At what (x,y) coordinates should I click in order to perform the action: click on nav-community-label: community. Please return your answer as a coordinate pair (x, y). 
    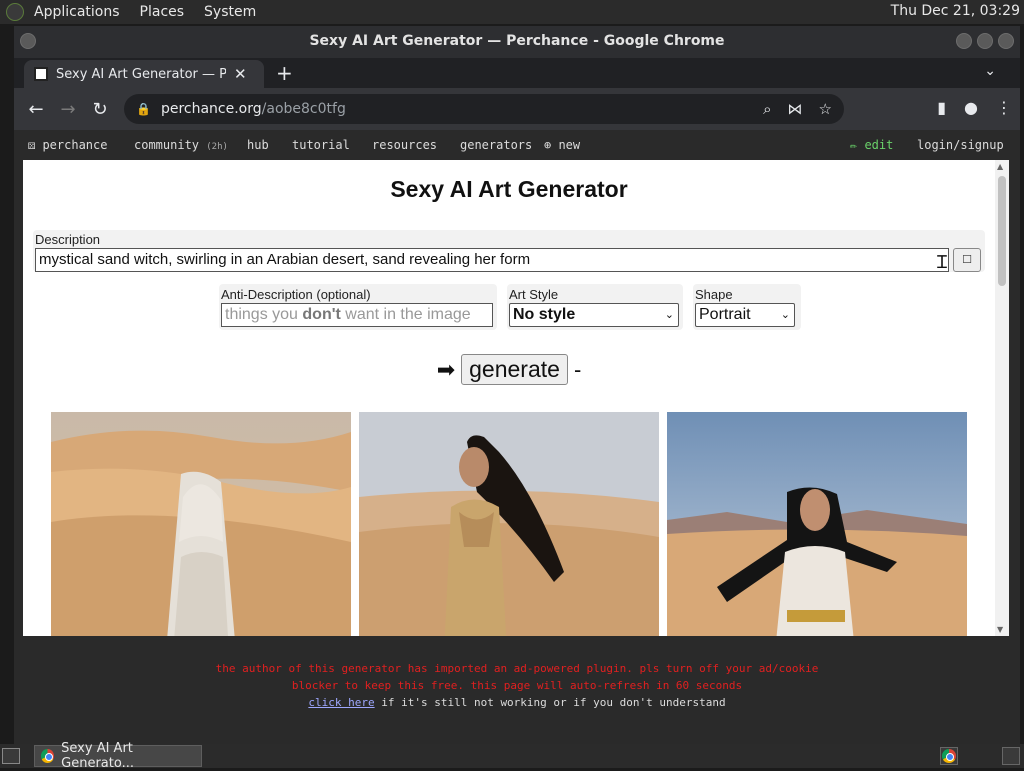
    Looking at the image, I should click on (167, 145).